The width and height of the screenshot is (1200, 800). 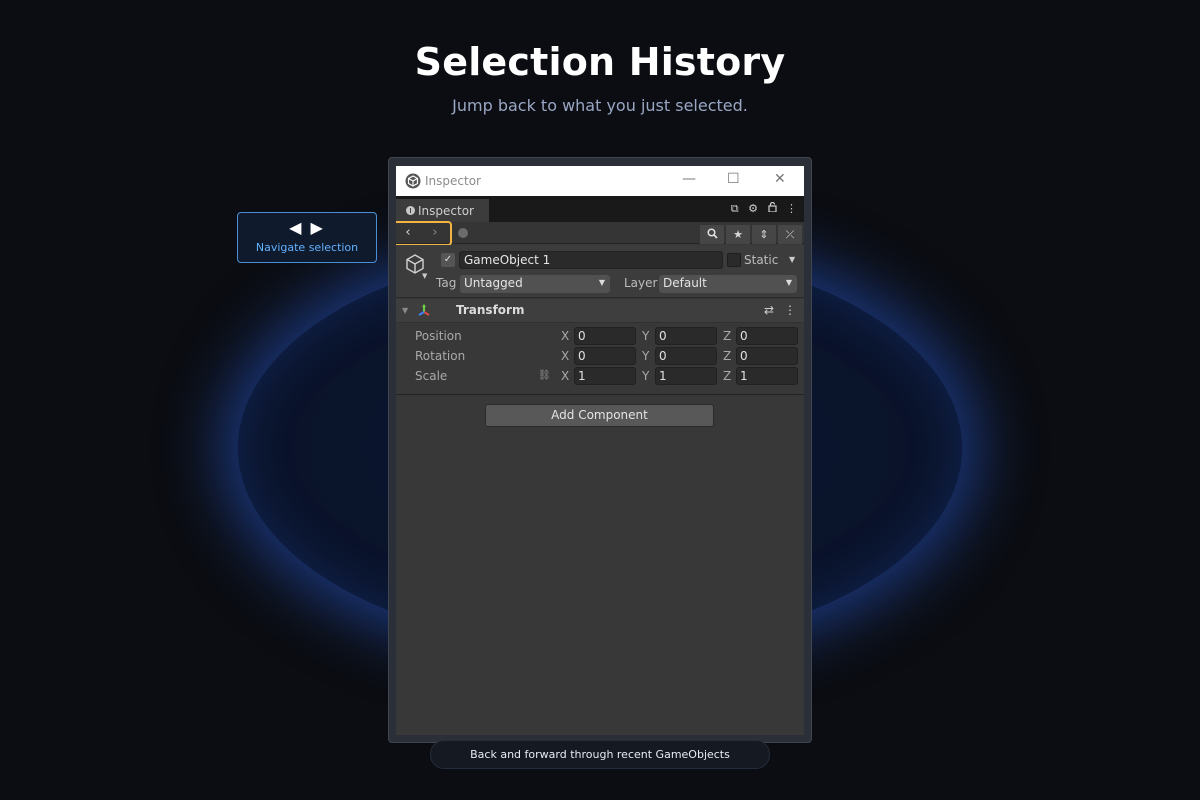 I want to click on rotation-x-field: 0, so click(x=605, y=356).